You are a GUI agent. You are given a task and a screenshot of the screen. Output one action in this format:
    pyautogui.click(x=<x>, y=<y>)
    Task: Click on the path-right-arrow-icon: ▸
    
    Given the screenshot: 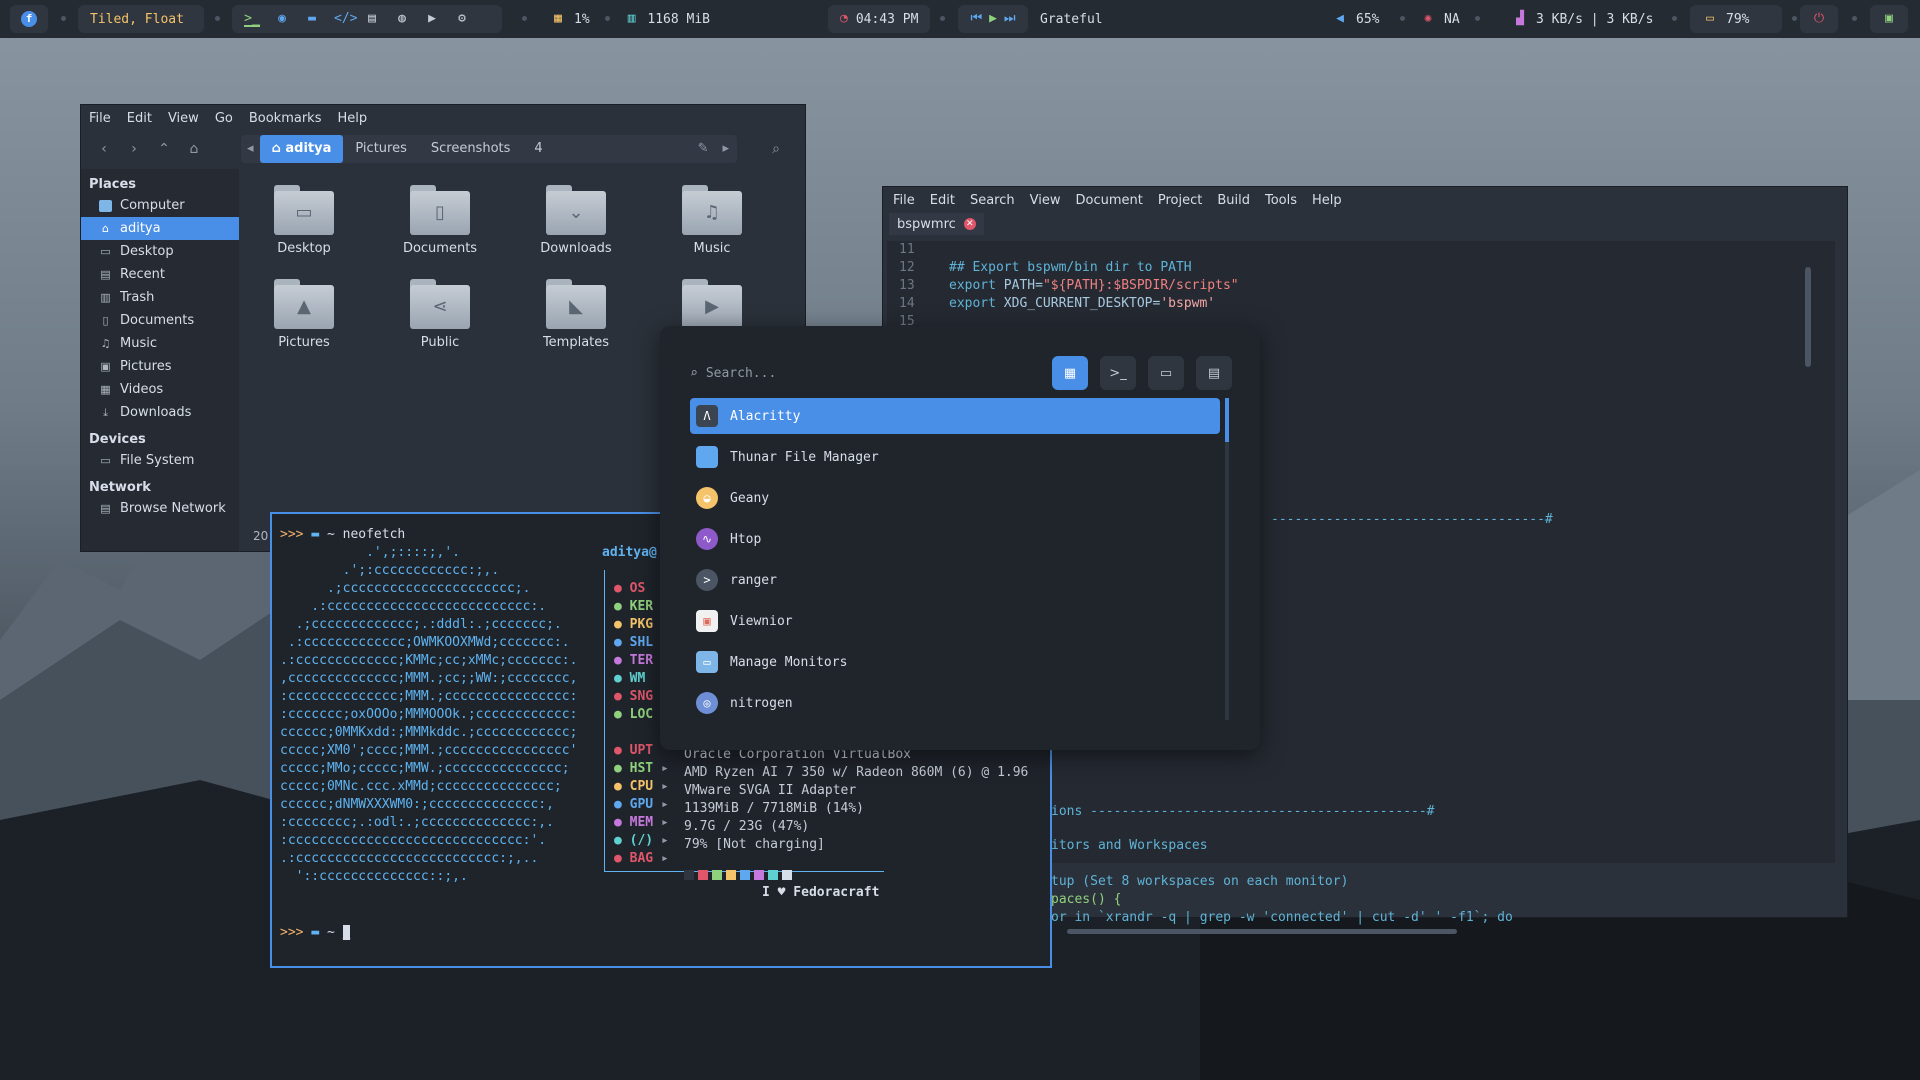 What is the action you would take?
    pyautogui.click(x=725, y=149)
    